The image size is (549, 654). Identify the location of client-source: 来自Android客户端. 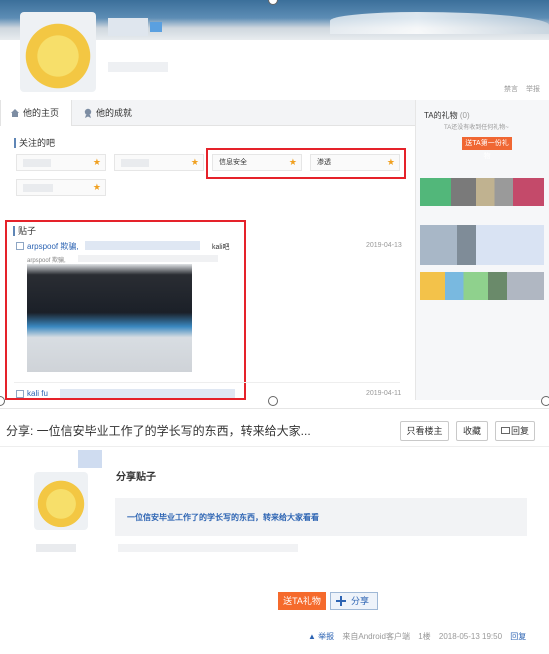
(376, 636).